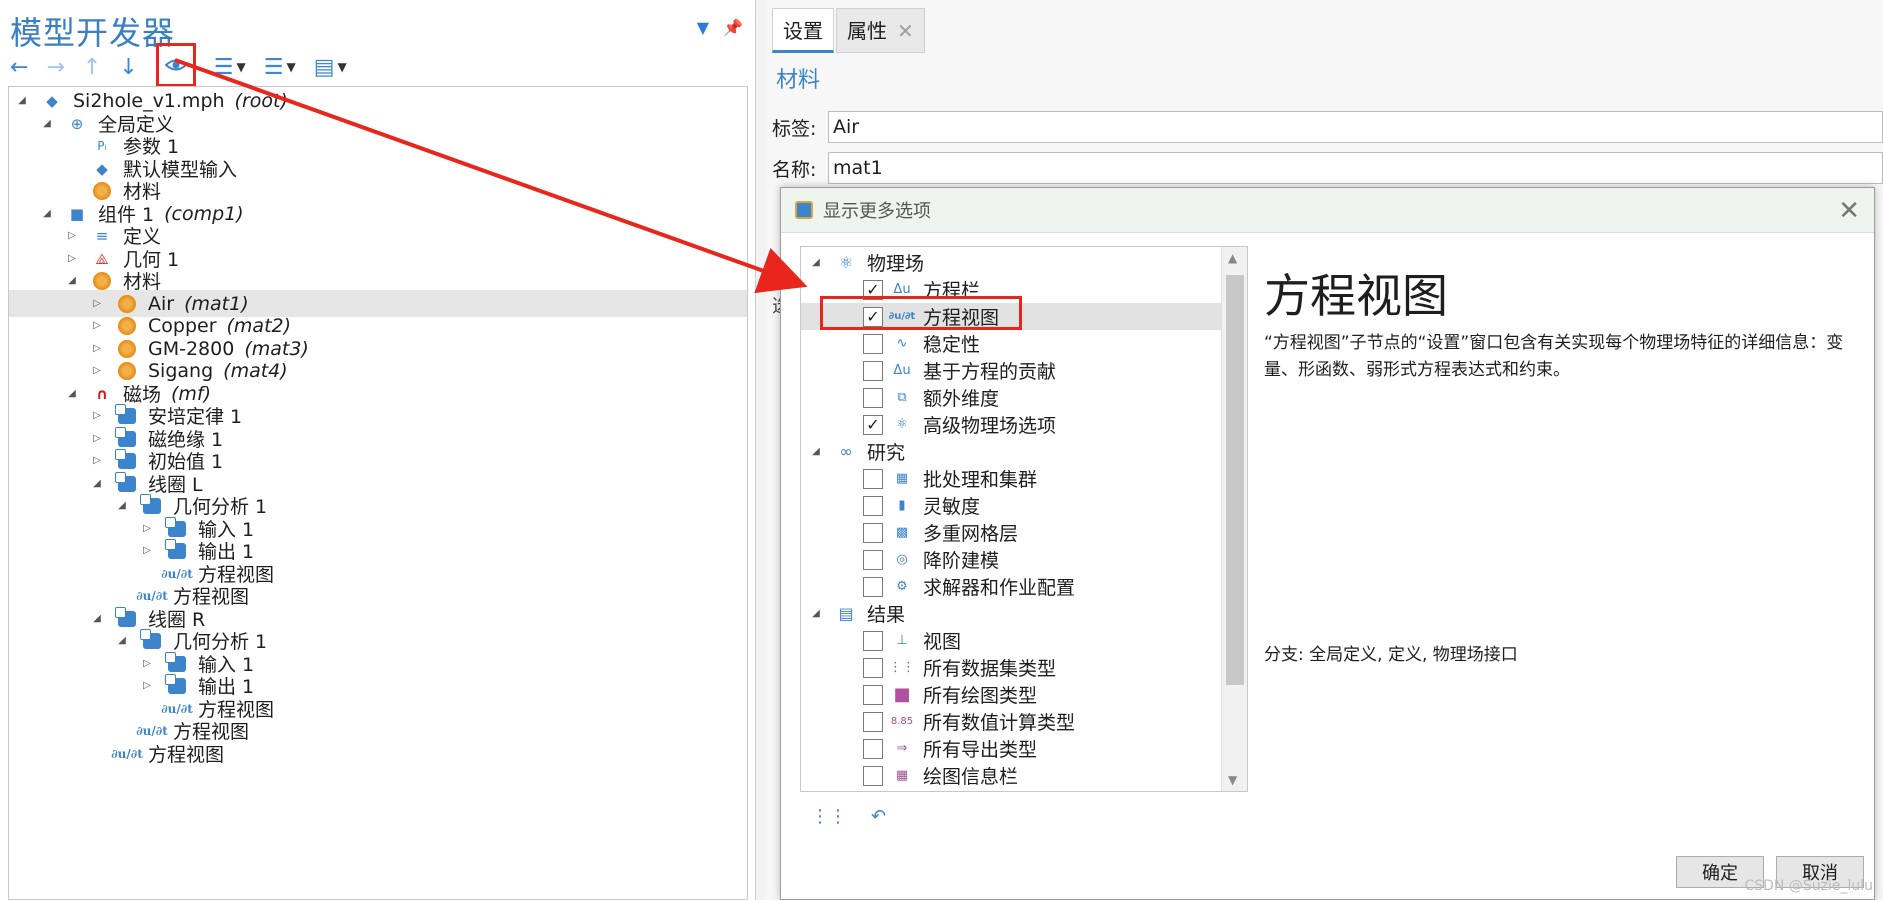 The width and height of the screenshot is (1883, 900). I want to click on option-label: 所有数值计算类型, so click(999, 723).